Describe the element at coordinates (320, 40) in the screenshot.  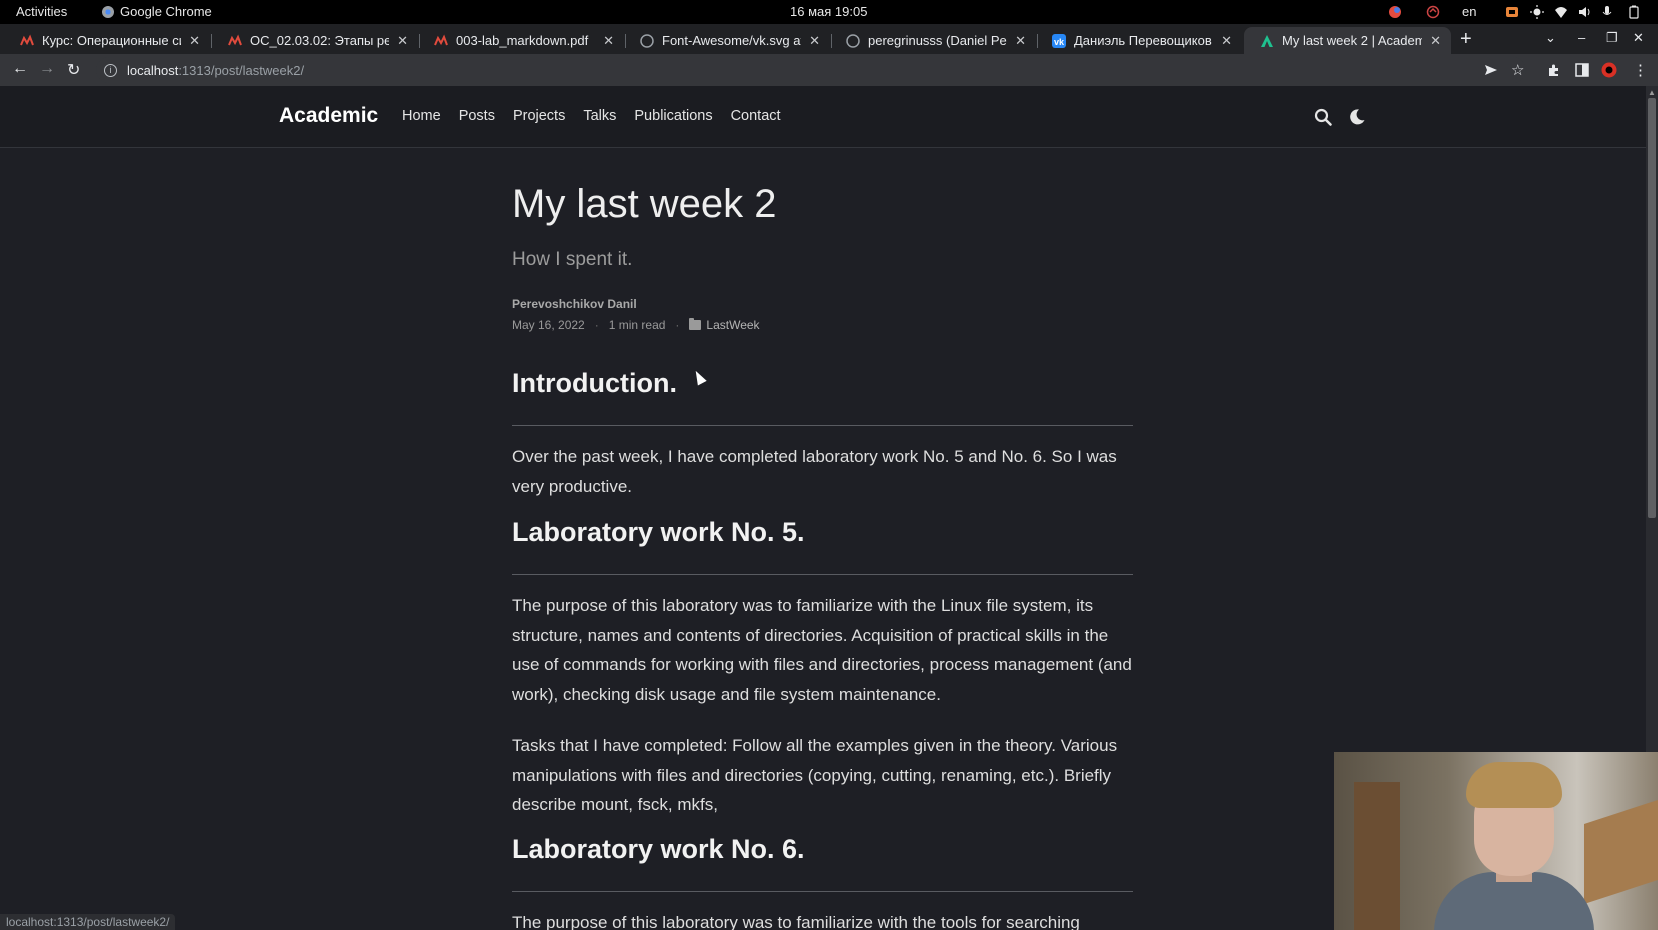
I see `tab-title: ОС_02.03.02: Этапы реал` at that location.